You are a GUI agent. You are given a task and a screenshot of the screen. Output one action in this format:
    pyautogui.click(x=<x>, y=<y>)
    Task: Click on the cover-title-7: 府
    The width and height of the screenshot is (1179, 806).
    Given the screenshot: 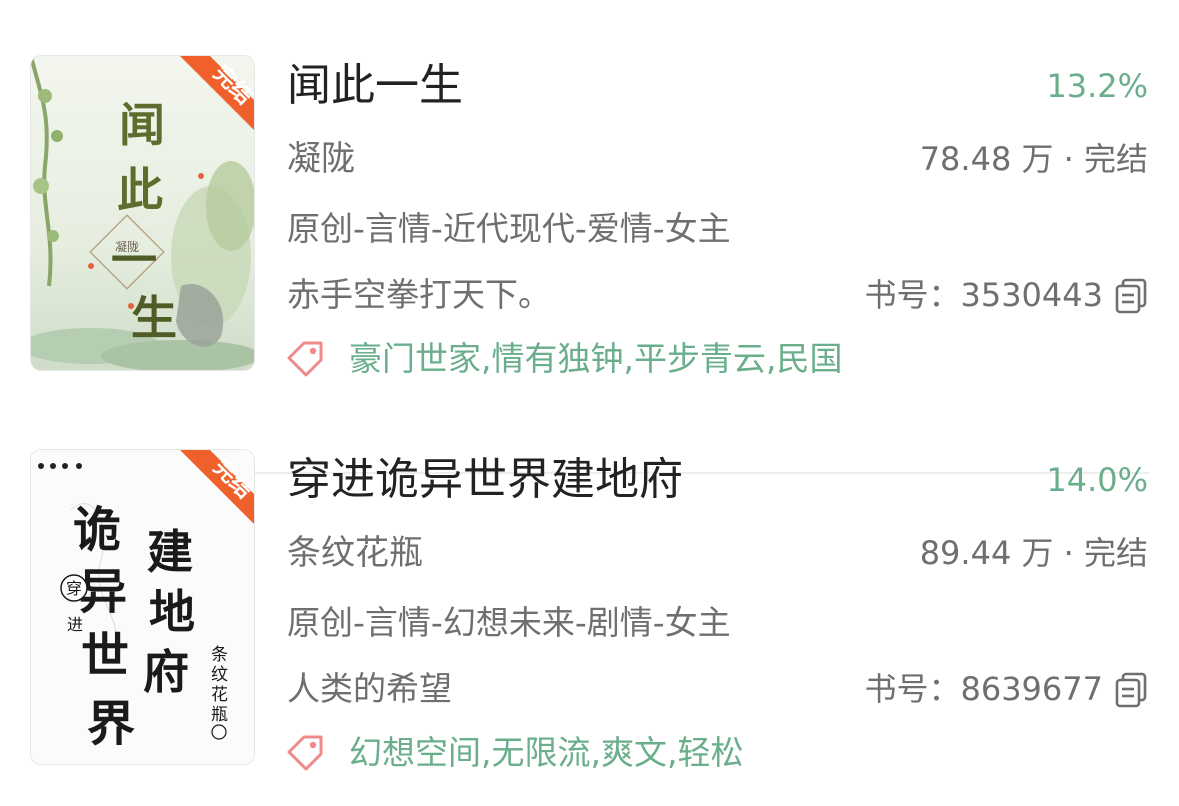 What is the action you would take?
    pyautogui.click(x=166, y=672)
    